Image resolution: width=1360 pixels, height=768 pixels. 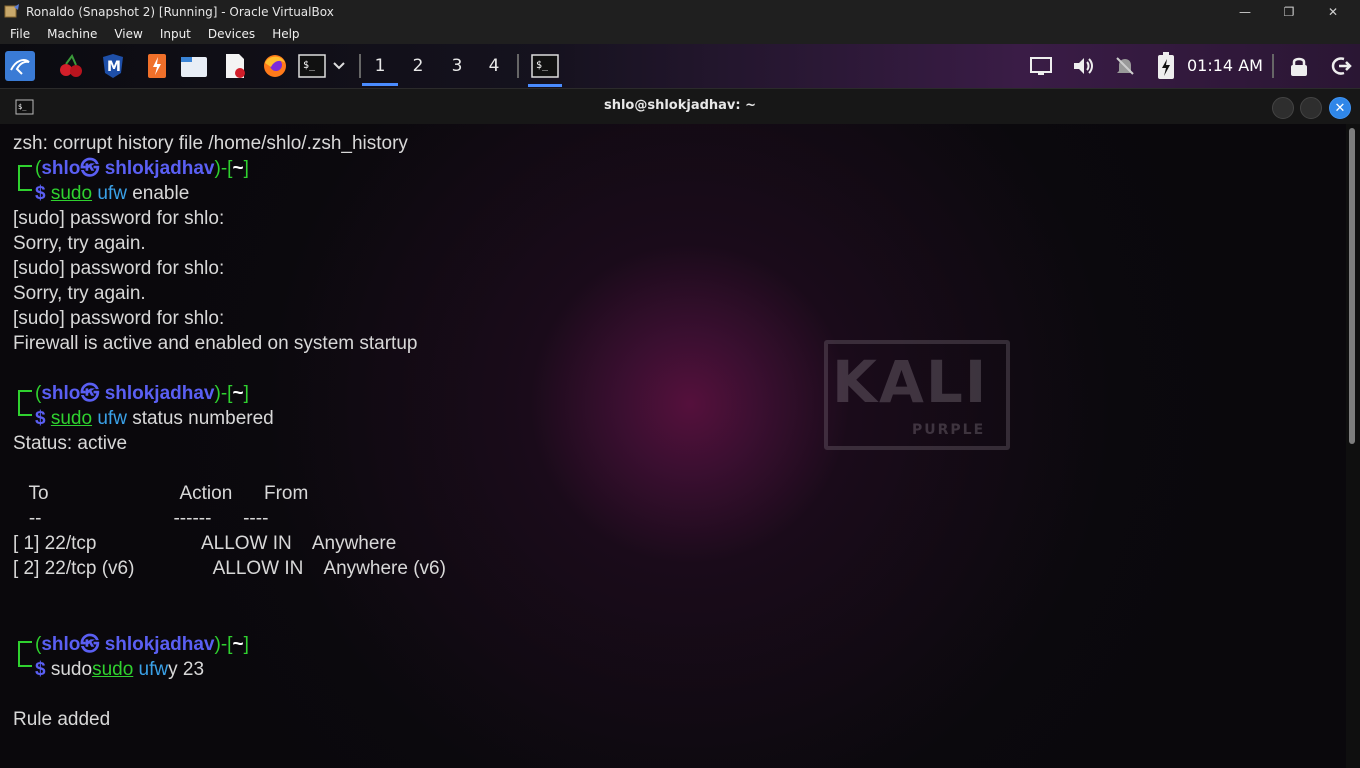 I want to click on terminal-task-button: $_, so click(x=545, y=69).